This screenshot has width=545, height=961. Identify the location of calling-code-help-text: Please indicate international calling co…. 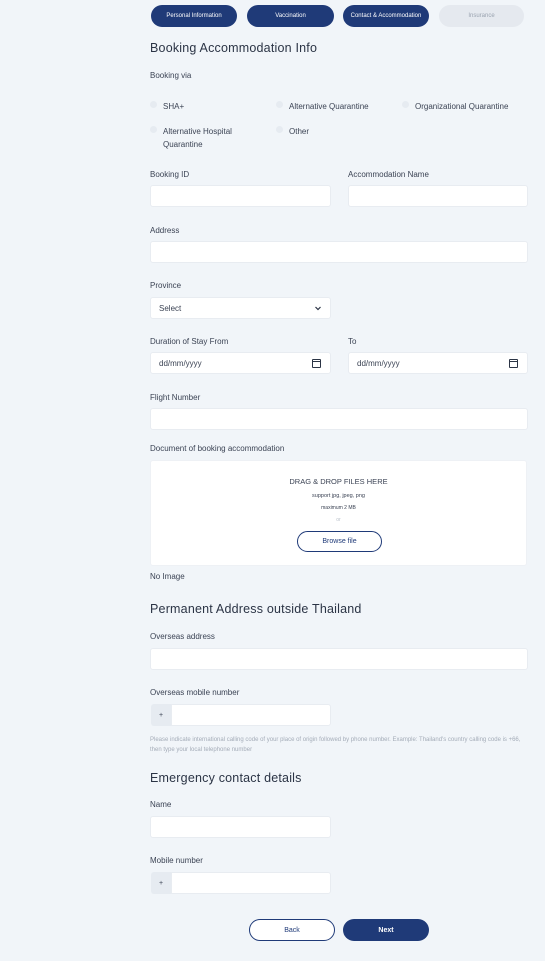
(335, 745).